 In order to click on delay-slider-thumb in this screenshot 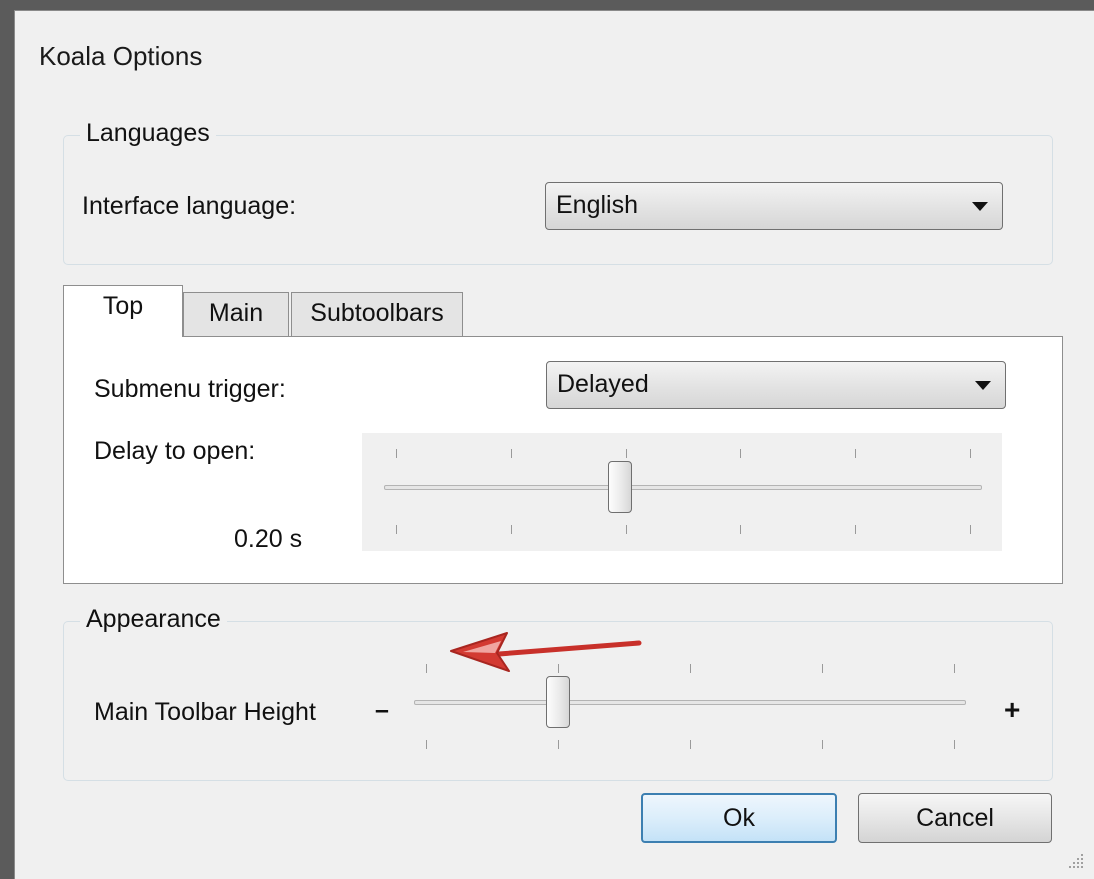, I will do `click(619, 487)`.